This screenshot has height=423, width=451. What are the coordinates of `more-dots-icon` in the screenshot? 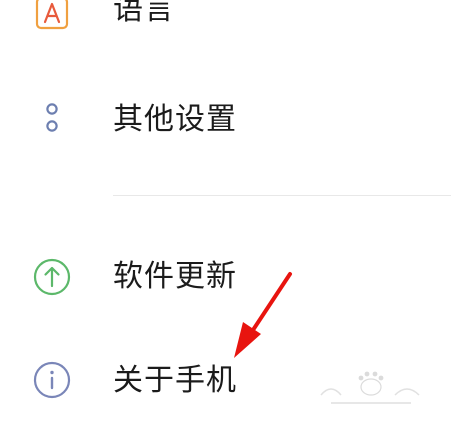 It's located at (52, 119).